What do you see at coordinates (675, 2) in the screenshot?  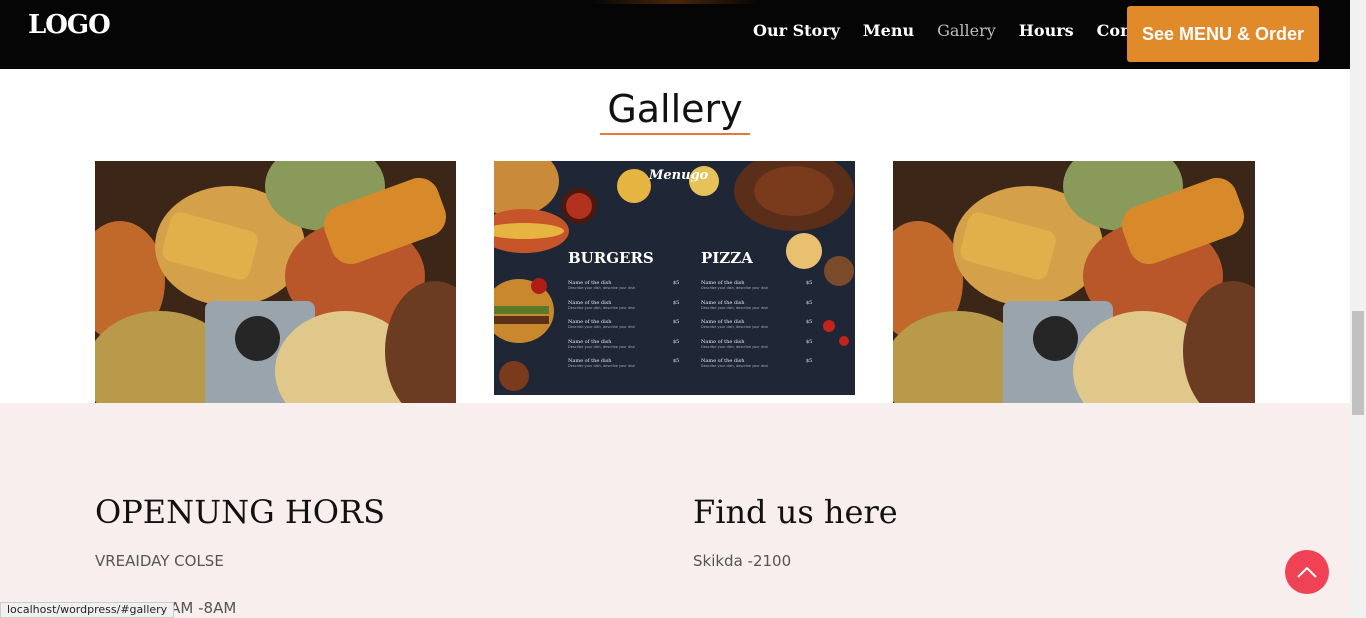 I see `header-glow` at bounding box center [675, 2].